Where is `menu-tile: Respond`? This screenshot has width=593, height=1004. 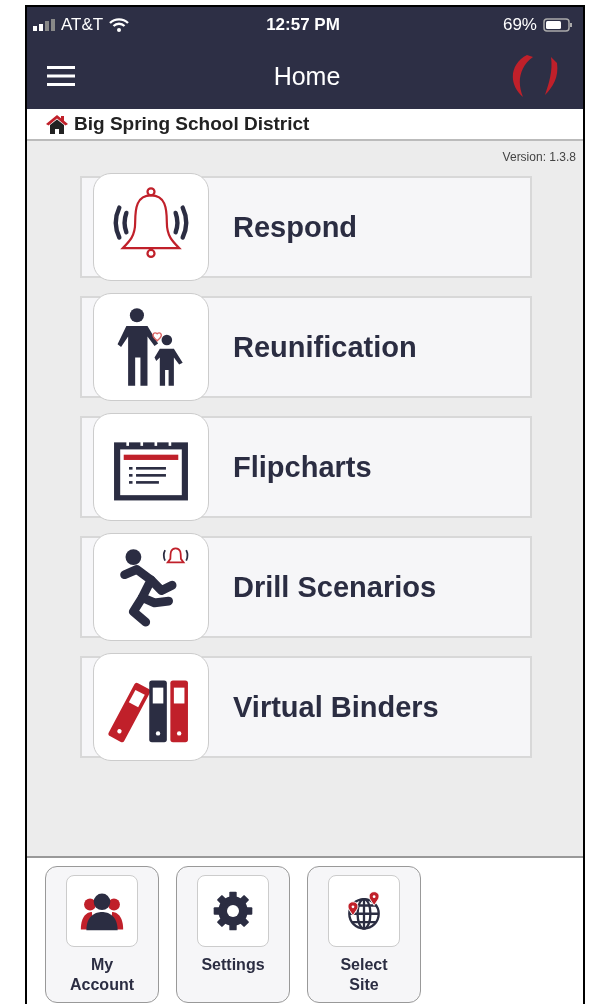
menu-tile: Respond is located at coordinates (306, 227).